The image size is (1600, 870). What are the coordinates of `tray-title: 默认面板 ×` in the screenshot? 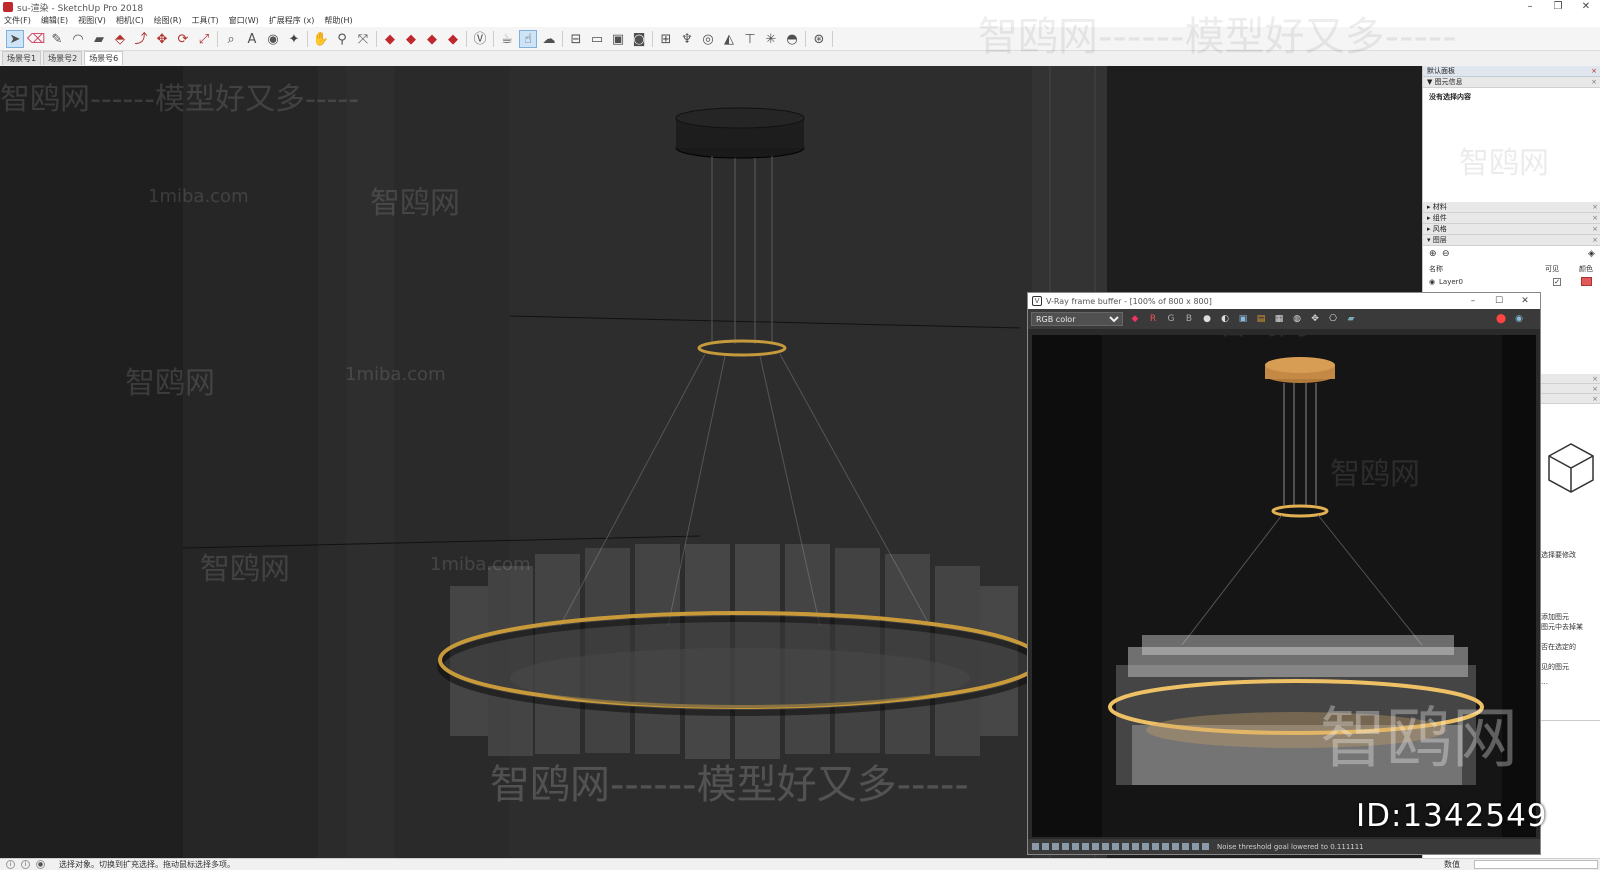 It's located at (1511, 71).